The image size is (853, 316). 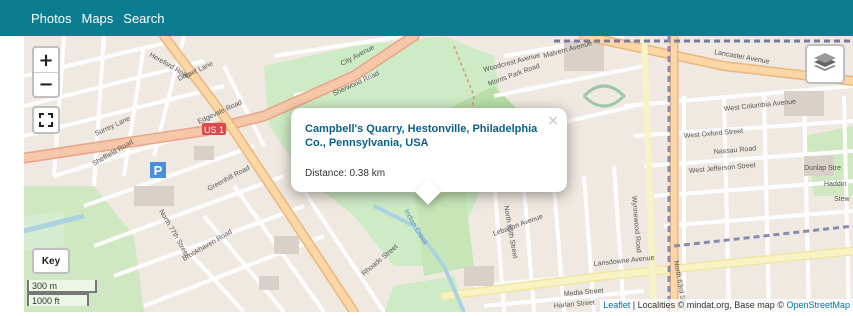 I want to click on label-stewart: Stew, so click(x=842, y=199).